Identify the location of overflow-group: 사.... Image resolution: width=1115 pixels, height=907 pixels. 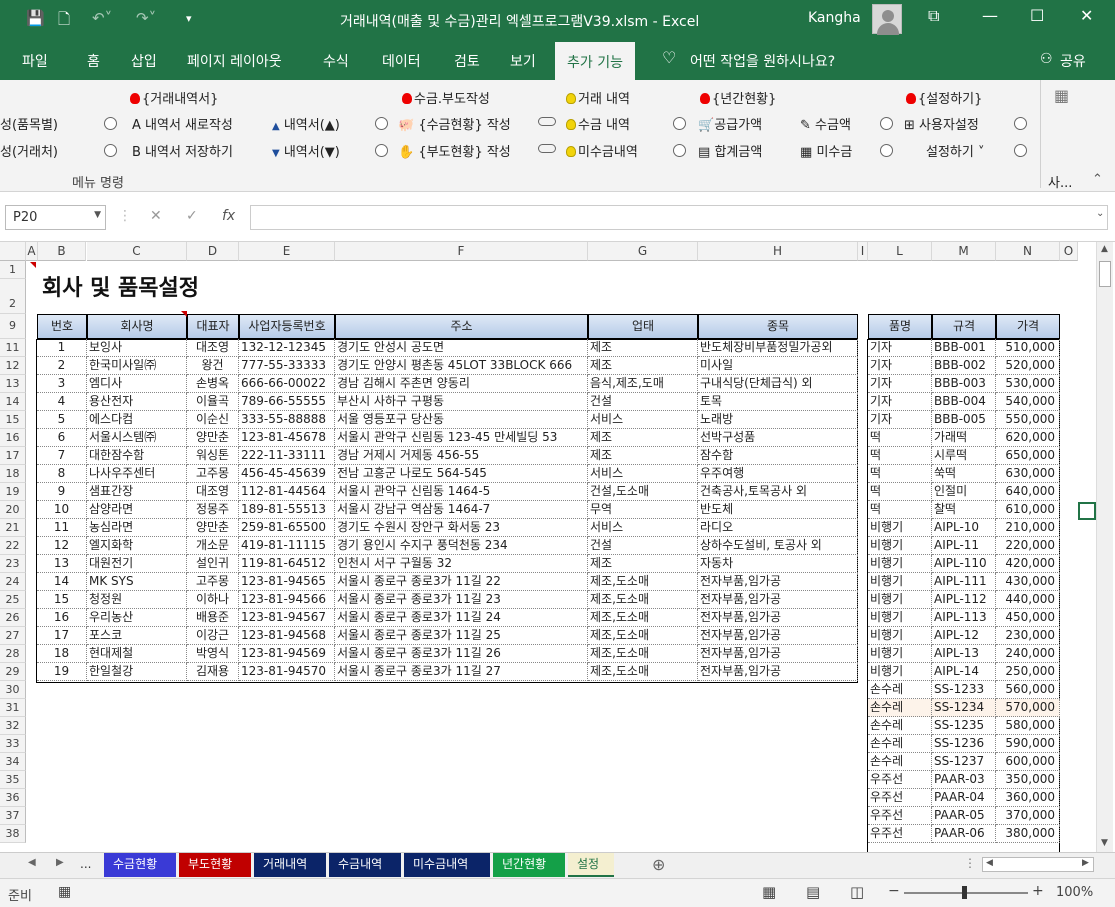
(1060, 181).